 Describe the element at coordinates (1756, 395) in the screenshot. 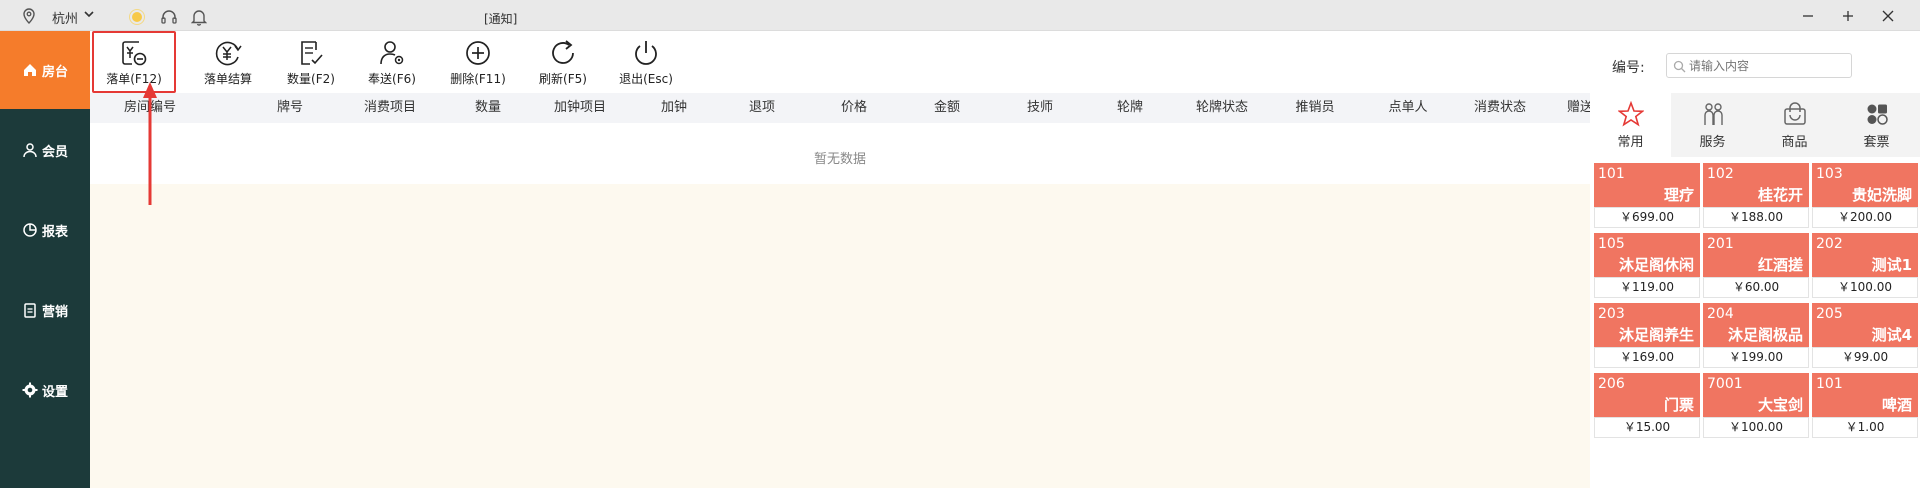

I see `product-card-header: 7001 大宝剑` at that location.